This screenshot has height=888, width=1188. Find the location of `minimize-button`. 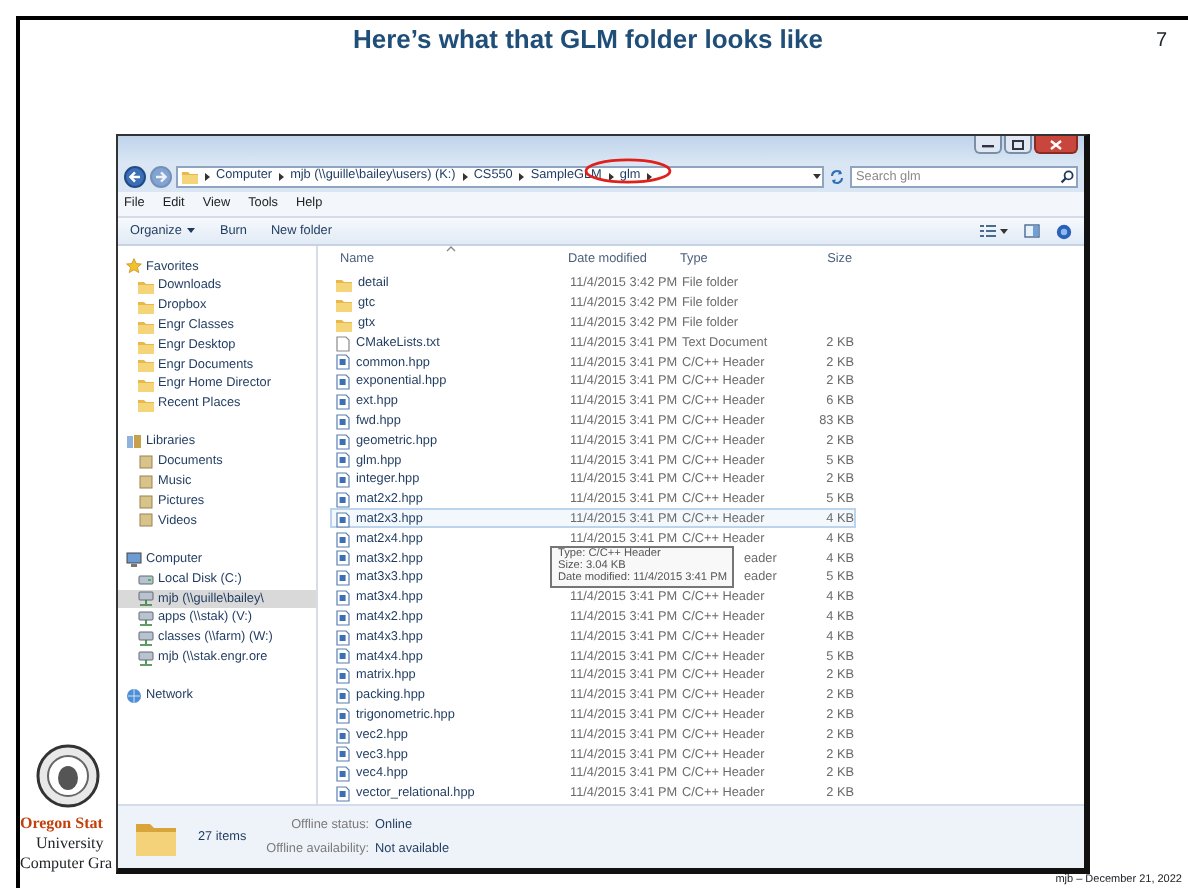

minimize-button is located at coordinates (988, 145).